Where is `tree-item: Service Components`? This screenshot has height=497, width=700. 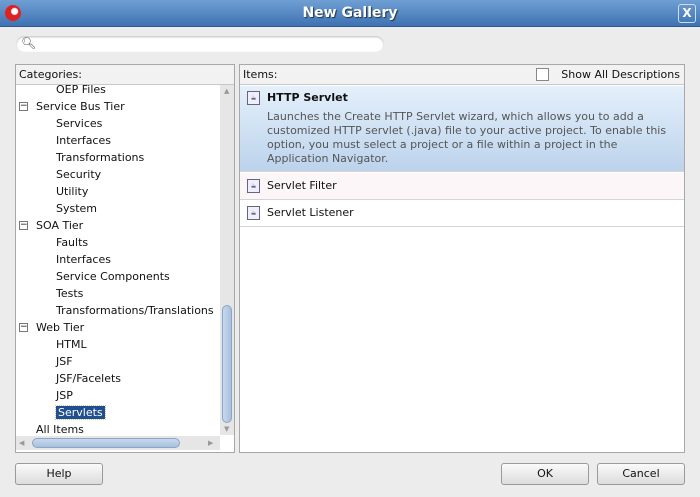
tree-item: Service Components is located at coordinates (113, 276).